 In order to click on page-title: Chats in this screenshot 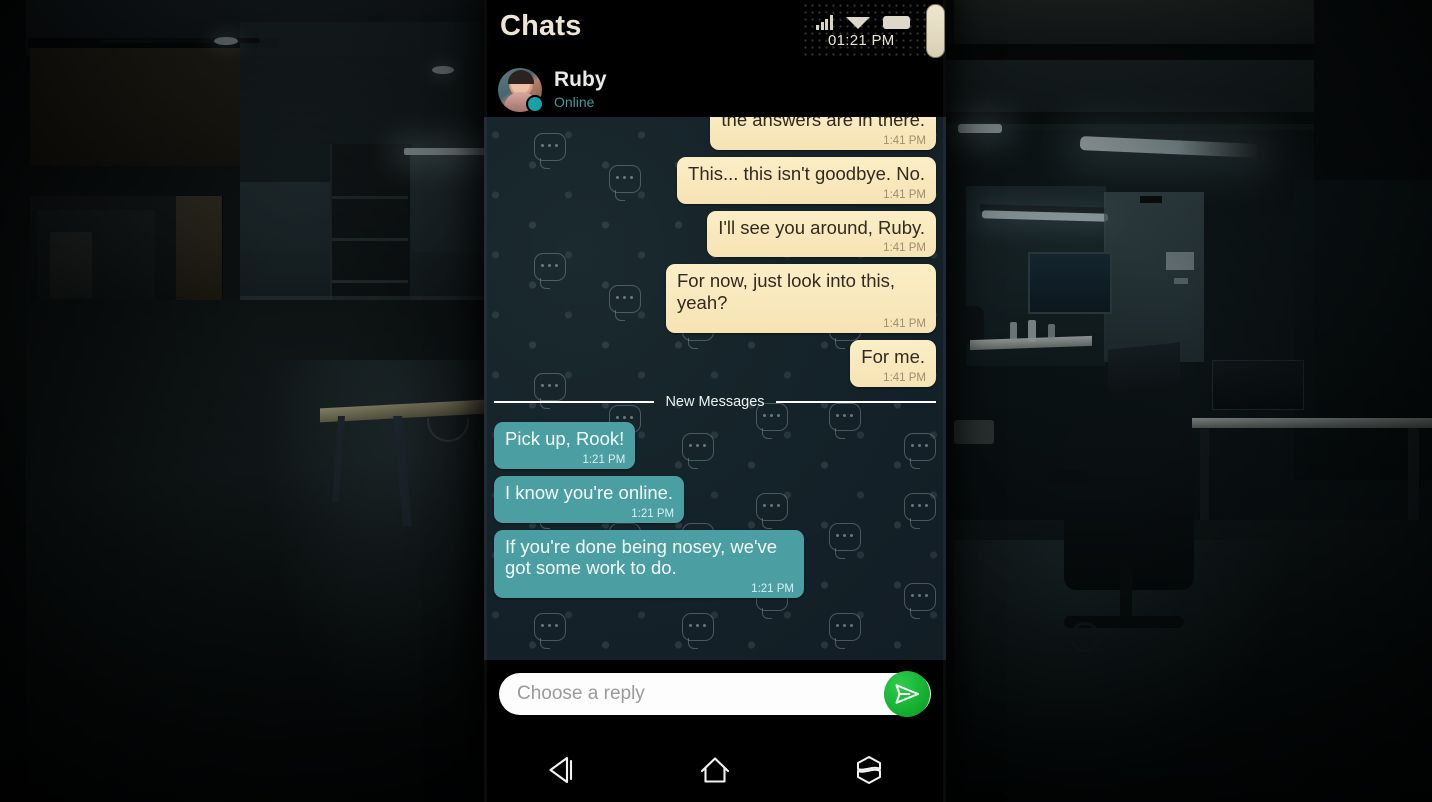, I will do `click(541, 26)`.